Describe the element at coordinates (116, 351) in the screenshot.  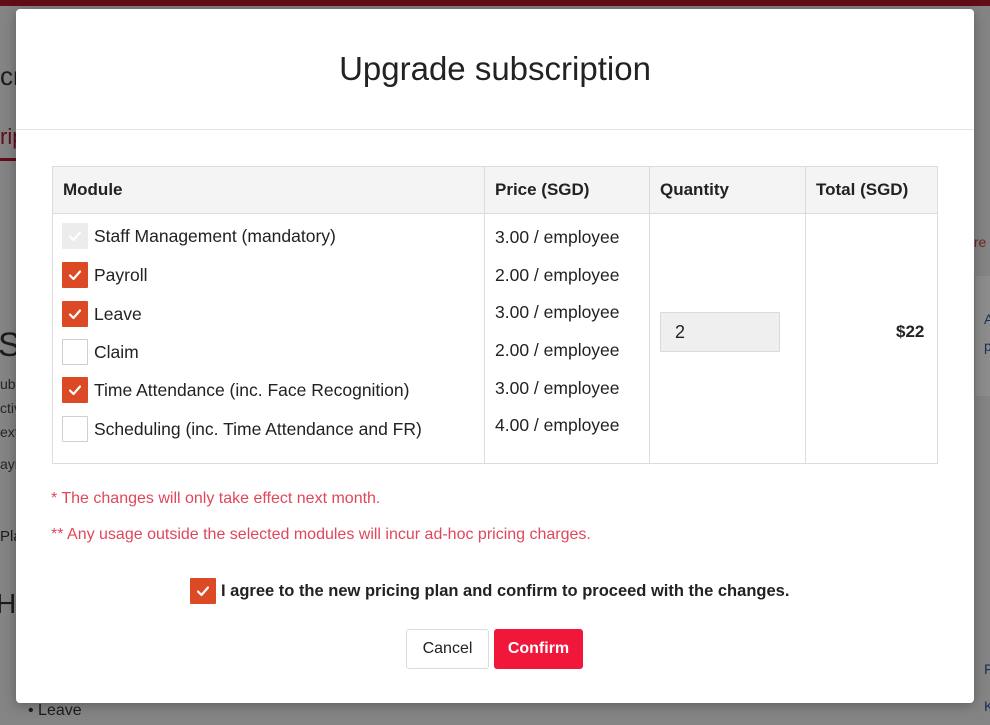
I see `module-label: Claim` at that location.